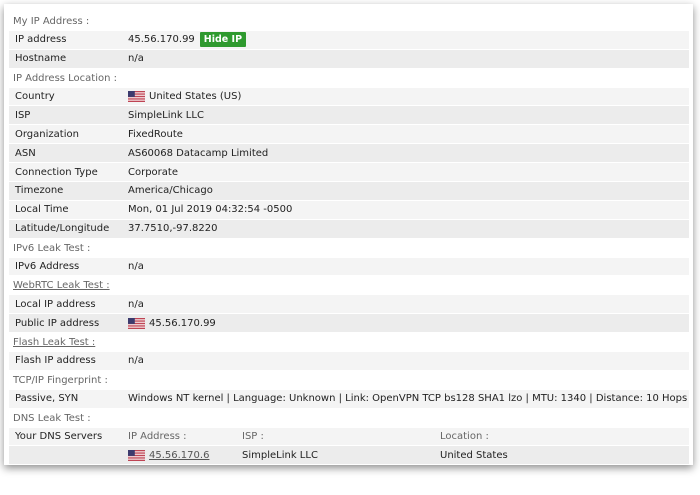 This screenshot has width=700, height=495. What do you see at coordinates (60, 380) in the screenshot?
I see `section-tcpip: TCP/IP Fingerprint :` at bounding box center [60, 380].